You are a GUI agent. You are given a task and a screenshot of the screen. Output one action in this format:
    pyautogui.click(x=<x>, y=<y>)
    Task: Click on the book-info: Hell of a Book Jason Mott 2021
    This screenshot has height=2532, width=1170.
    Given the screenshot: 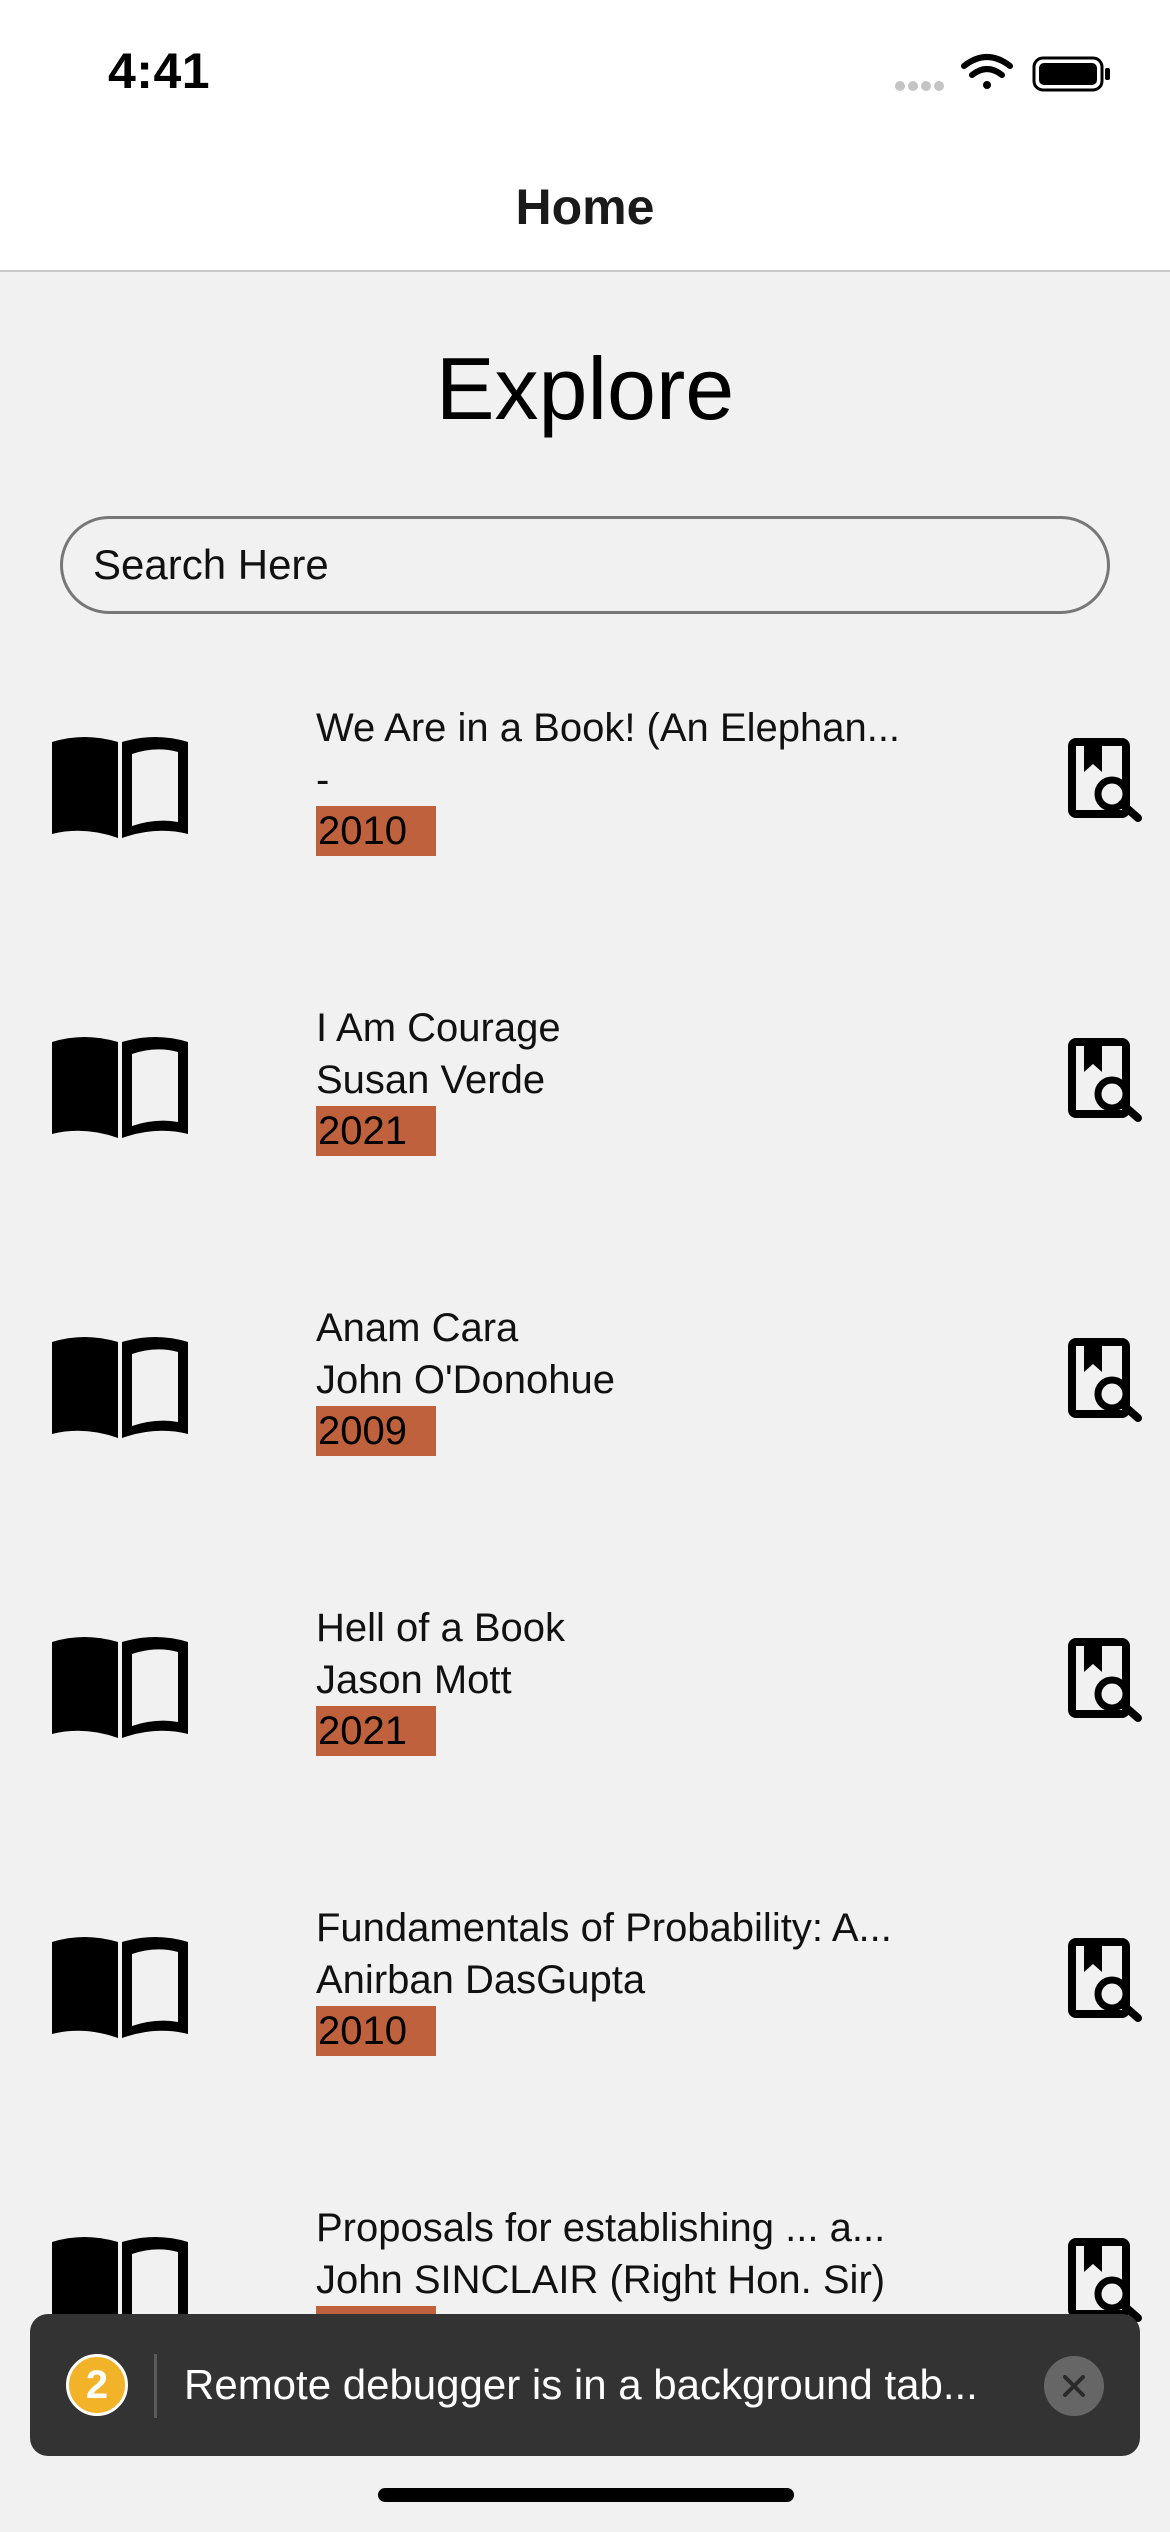 What is the action you would take?
    pyautogui.click(x=646, y=1679)
    